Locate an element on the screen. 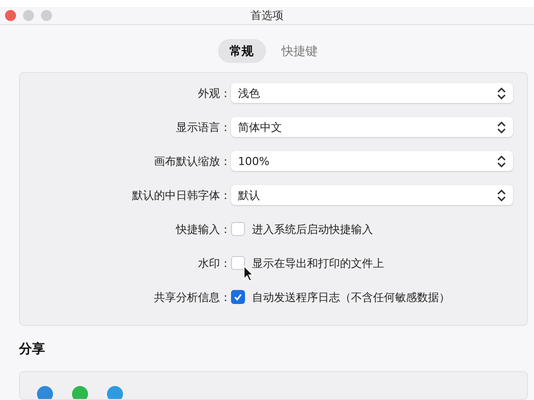  checkmark-icon is located at coordinates (238, 297).